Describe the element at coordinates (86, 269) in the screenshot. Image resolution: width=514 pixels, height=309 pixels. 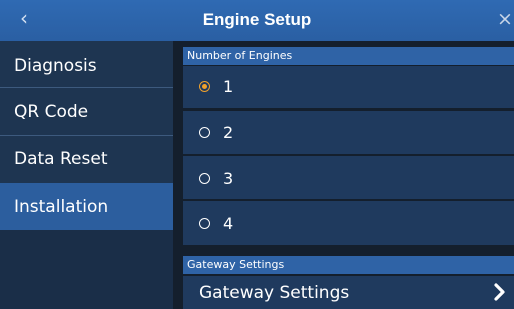
I see `sidebar-empty-area` at that location.